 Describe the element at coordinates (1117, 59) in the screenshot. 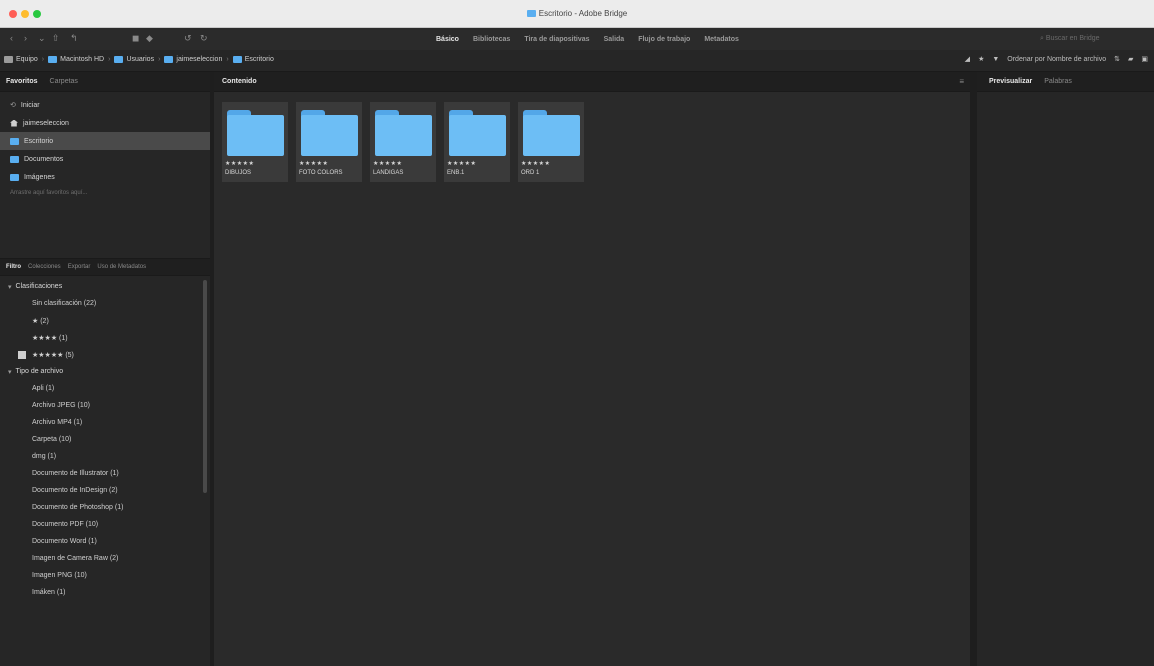

I see `sort-direction-icon: ⇅` at that location.